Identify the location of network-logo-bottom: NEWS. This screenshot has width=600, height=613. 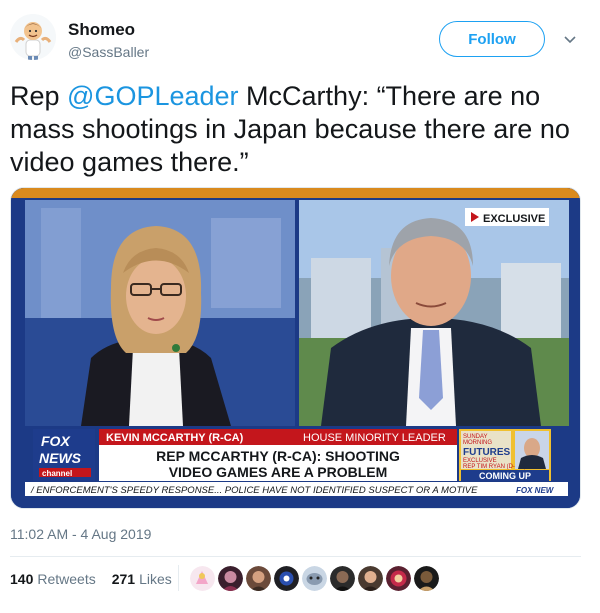
(60, 458).